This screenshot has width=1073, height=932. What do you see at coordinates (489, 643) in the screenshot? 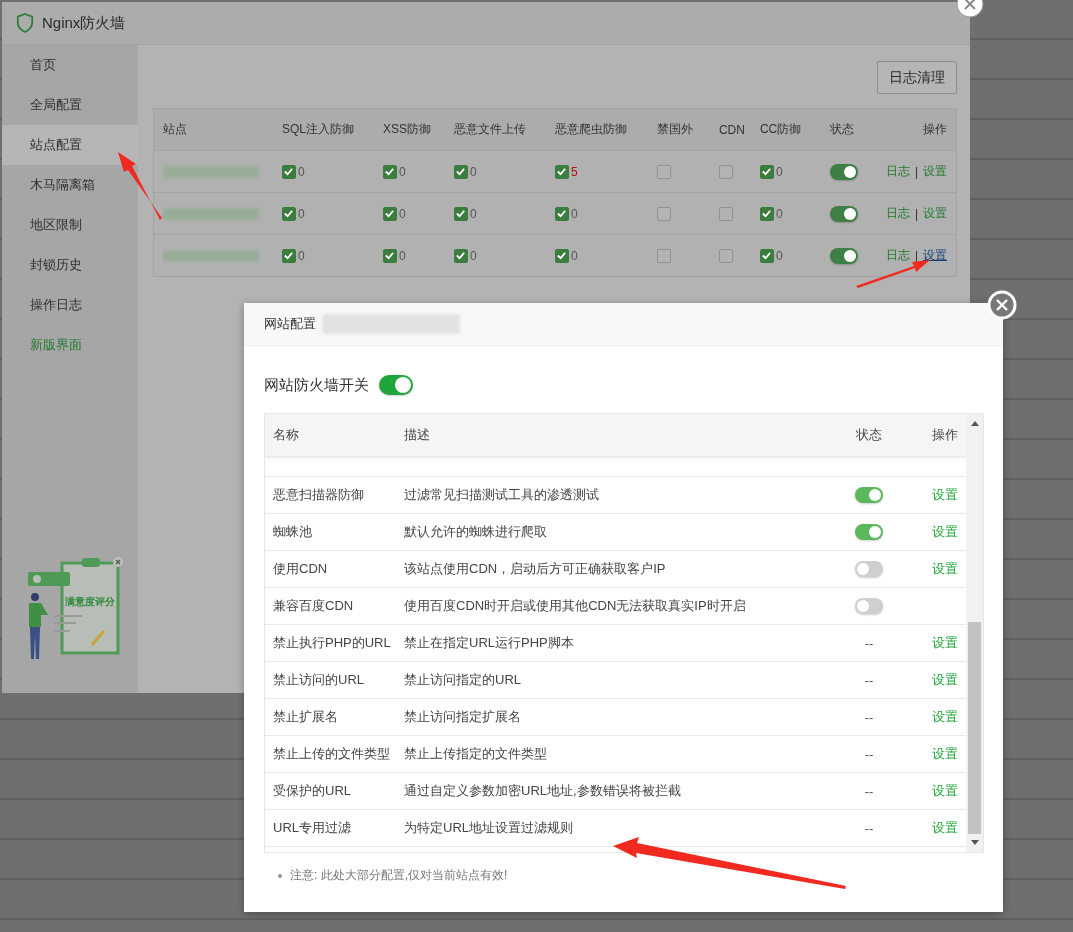
I see `rule-description: 禁止在指定URL运行PHP脚本` at bounding box center [489, 643].